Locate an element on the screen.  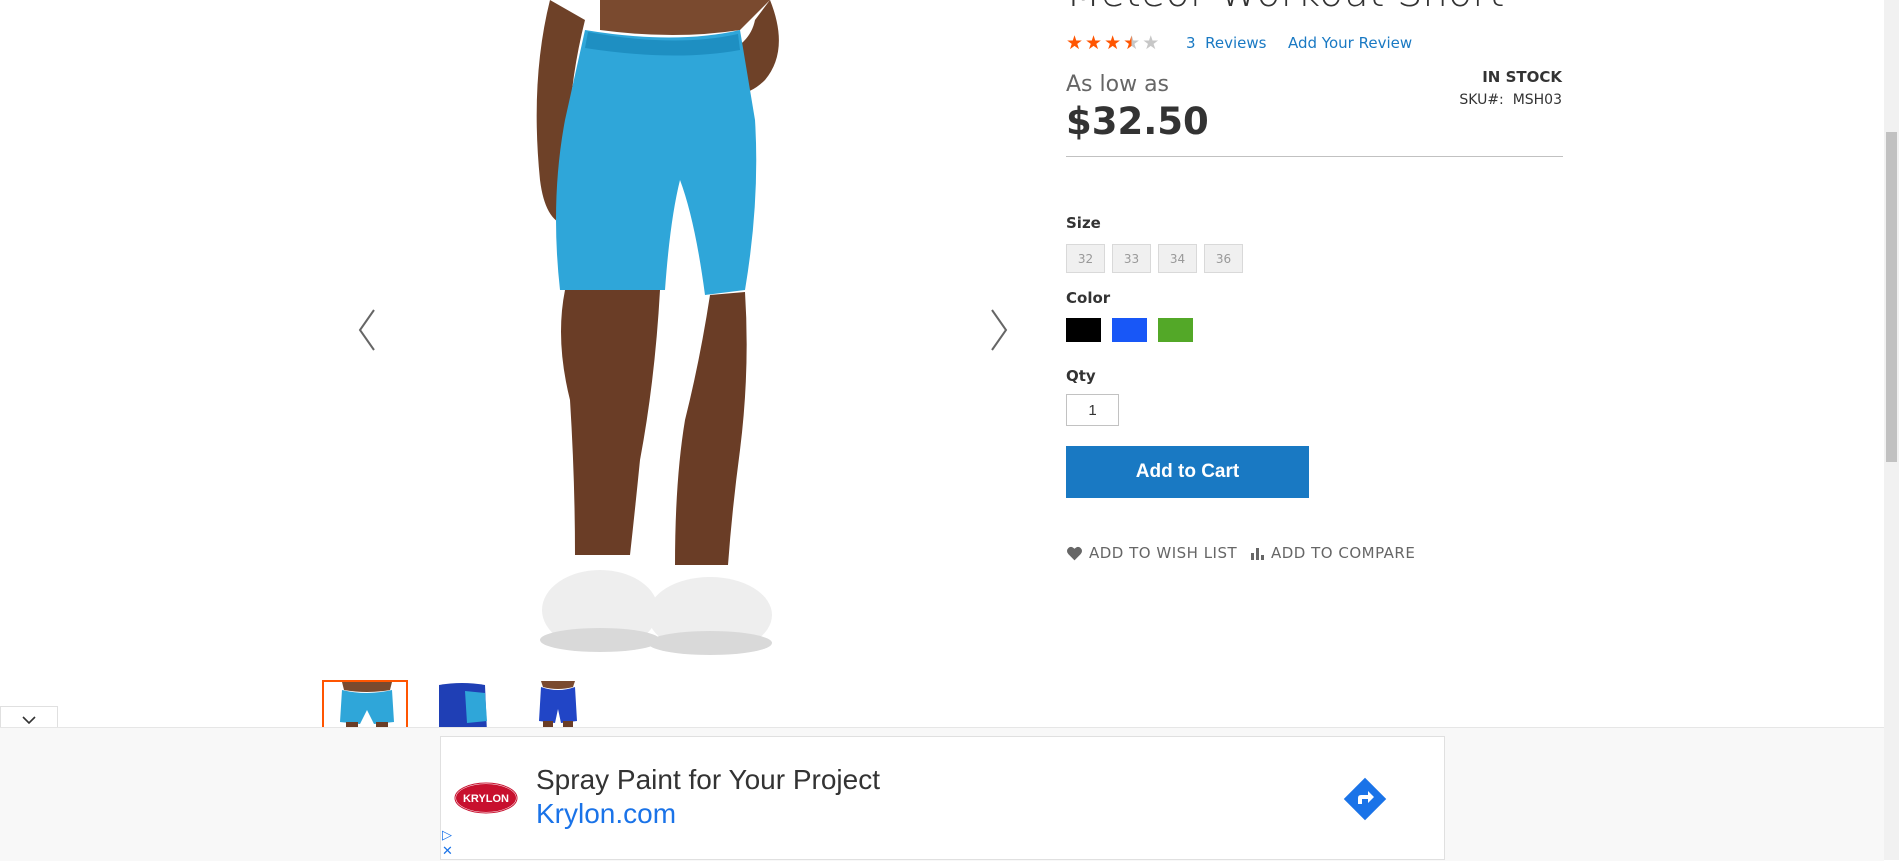
size-option-33: 33 is located at coordinates (1131, 258).